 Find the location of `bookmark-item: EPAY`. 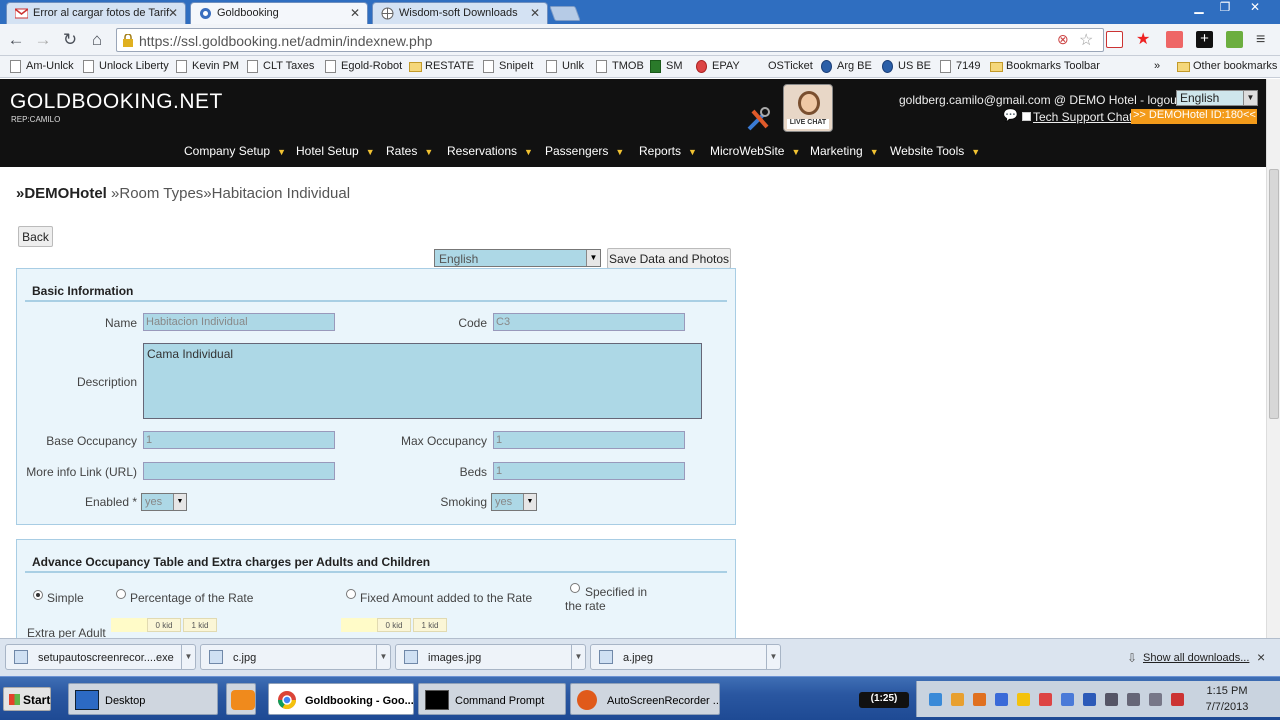

bookmark-item: EPAY is located at coordinates (718, 66).